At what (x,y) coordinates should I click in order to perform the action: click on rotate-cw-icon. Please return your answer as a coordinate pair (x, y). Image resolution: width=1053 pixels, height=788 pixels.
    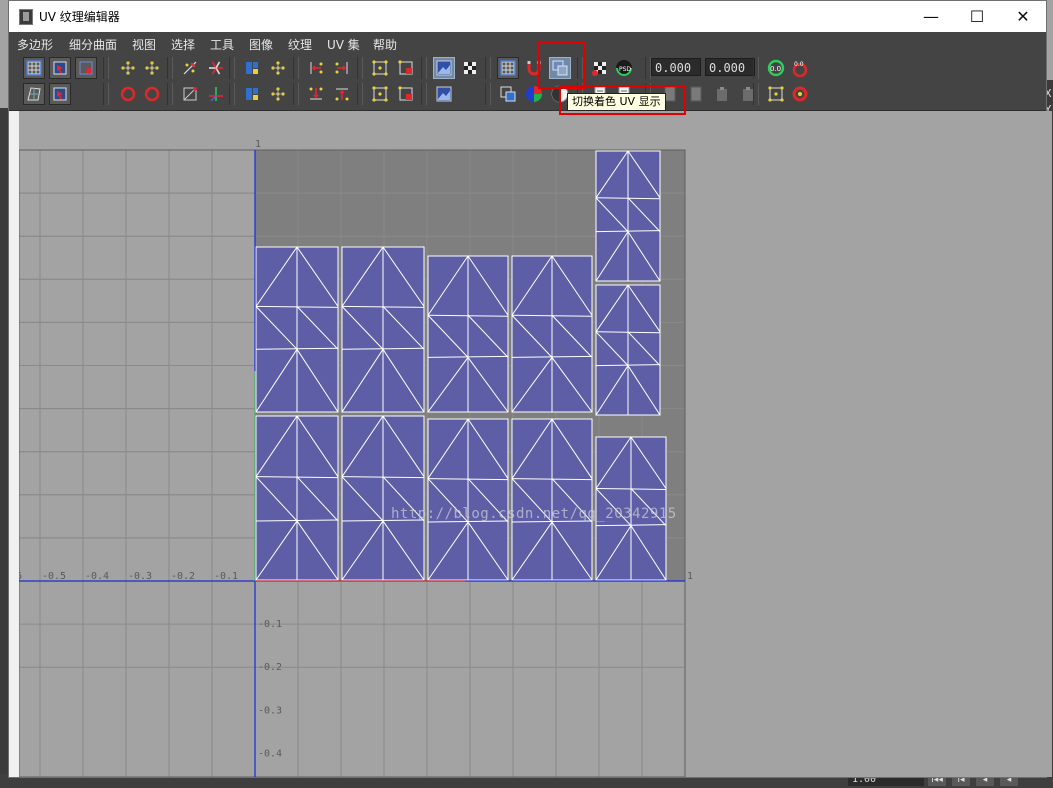
    Looking at the image, I should click on (152, 94).